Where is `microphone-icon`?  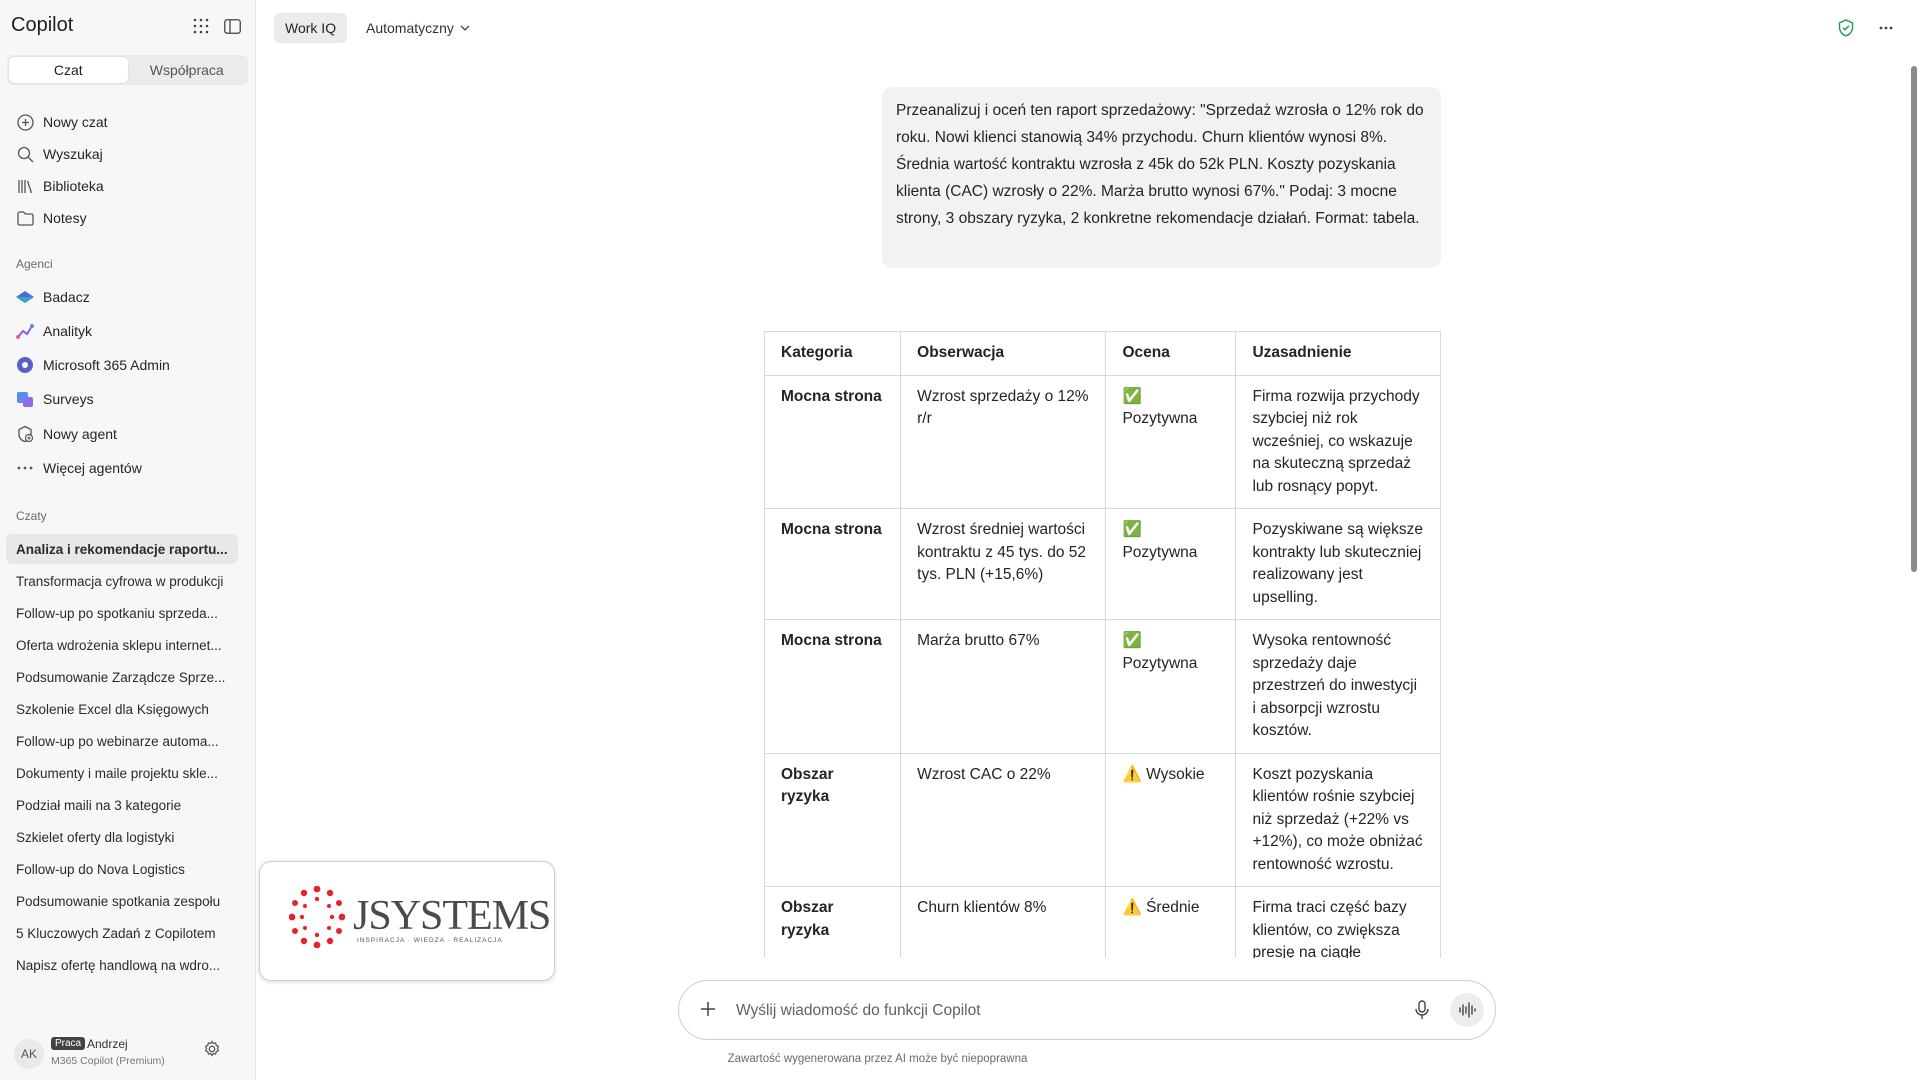 microphone-icon is located at coordinates (1424, 1010).